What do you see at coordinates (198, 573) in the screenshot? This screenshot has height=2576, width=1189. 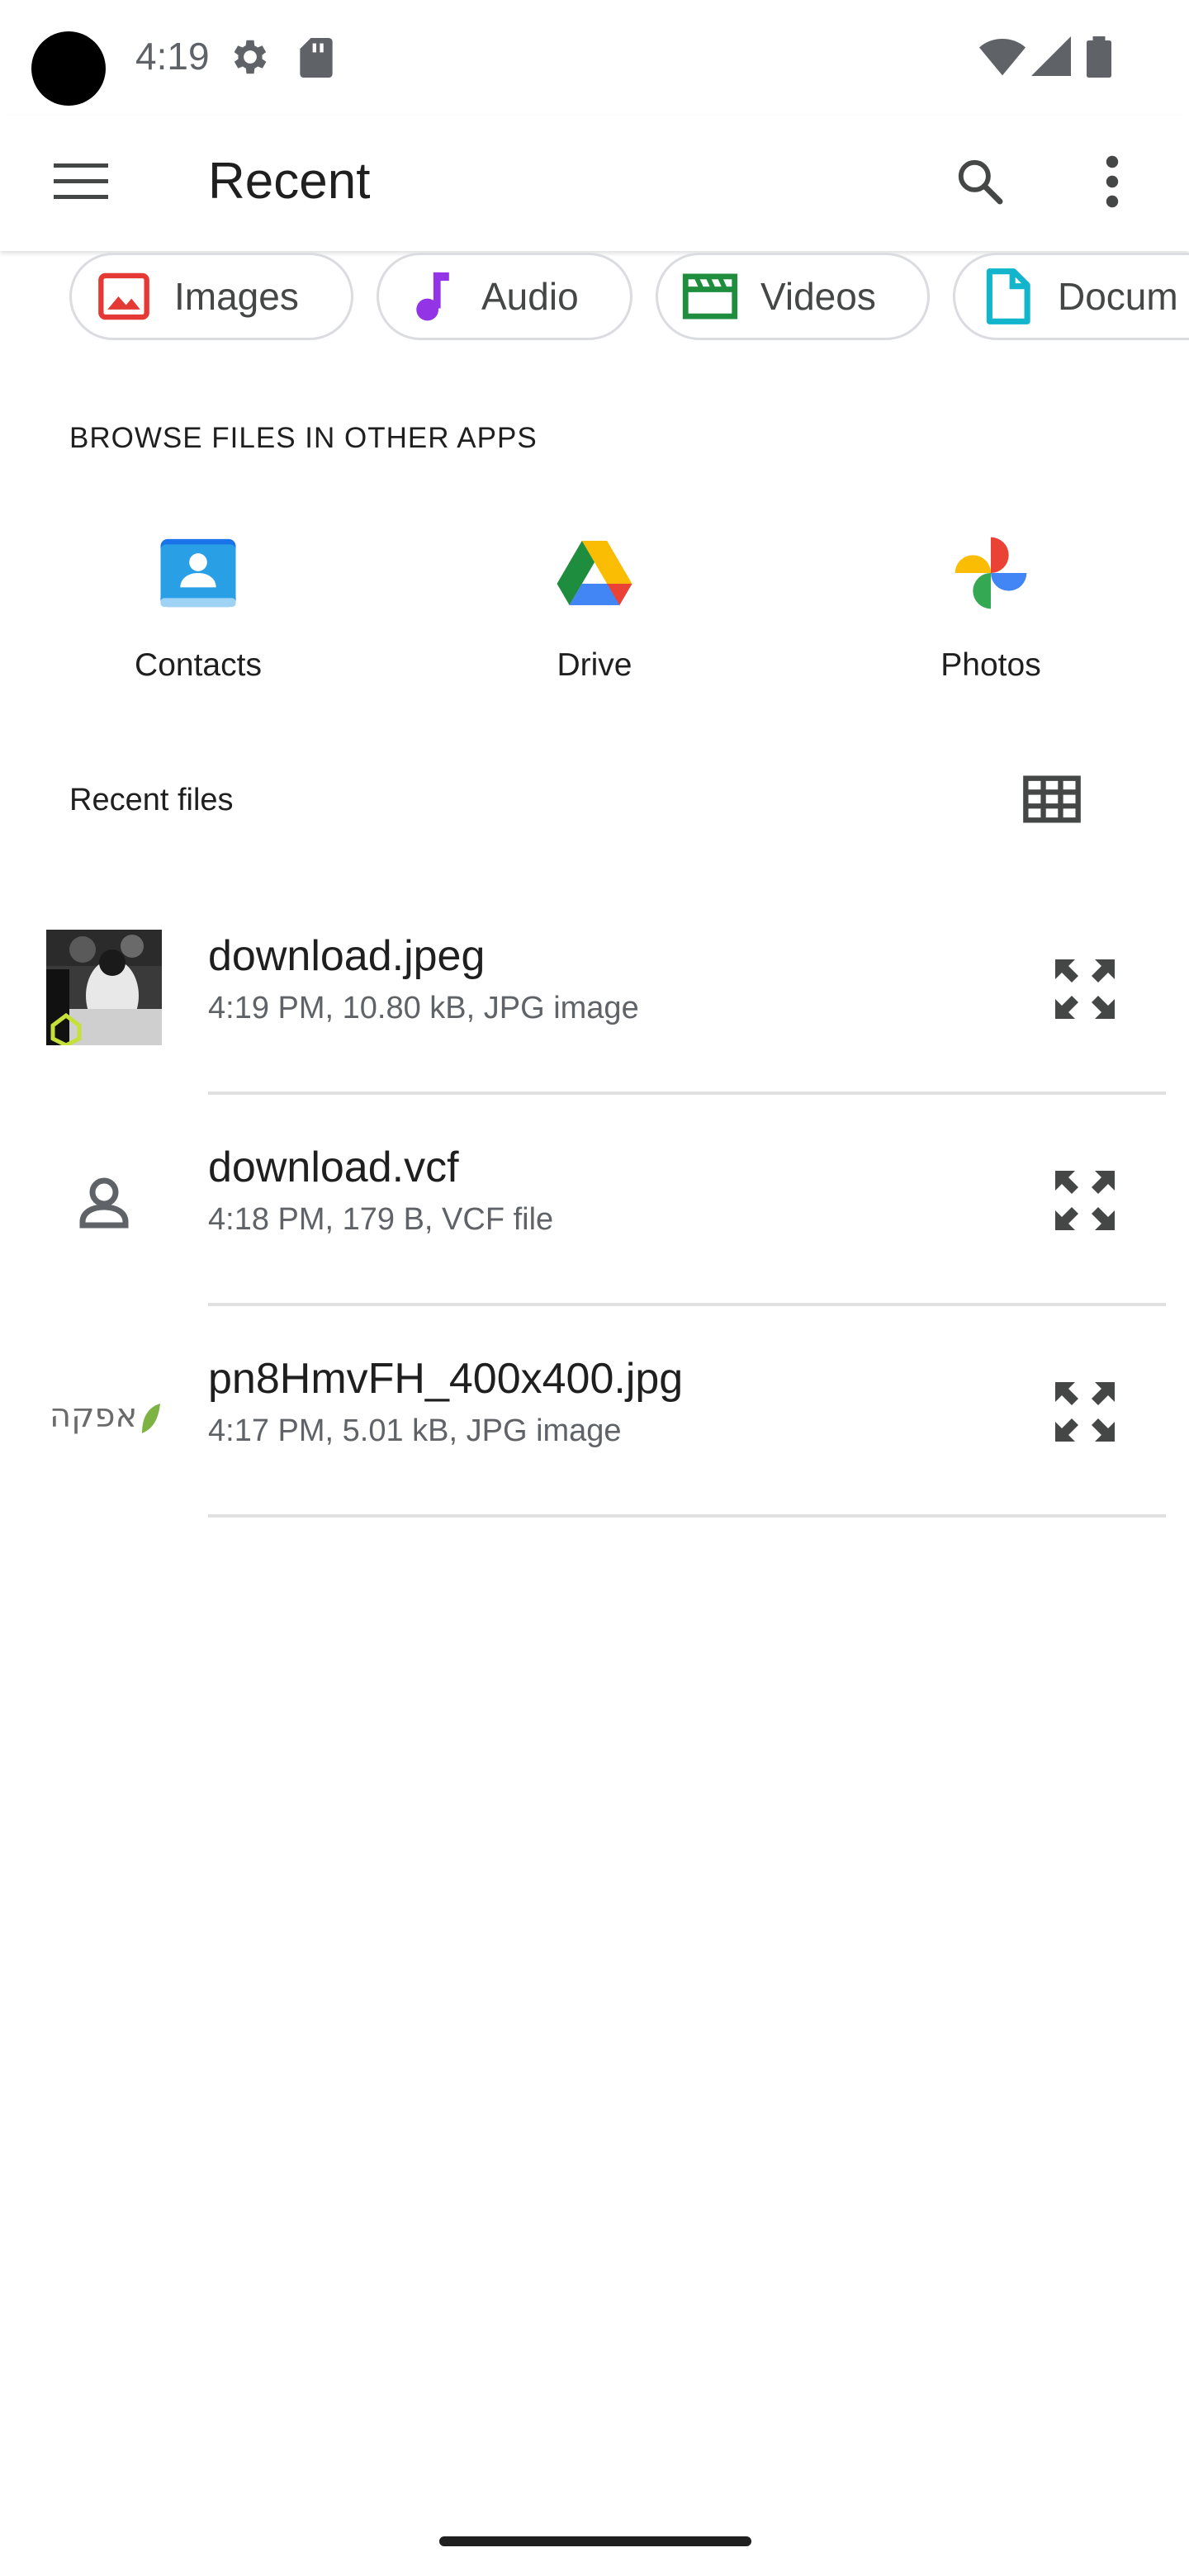 I see `contacts-app-icon` at bounding box center [198, 573].